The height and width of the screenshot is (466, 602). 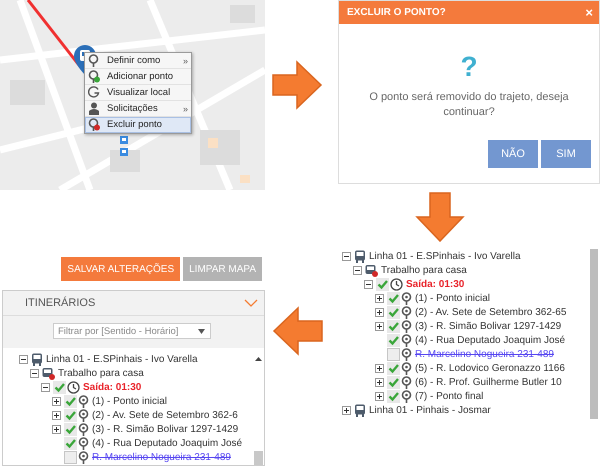 What do you see at coordinates (258, 359) in the screenshot?
I see `scroll-up-icon` at bounding box center [258, 359].